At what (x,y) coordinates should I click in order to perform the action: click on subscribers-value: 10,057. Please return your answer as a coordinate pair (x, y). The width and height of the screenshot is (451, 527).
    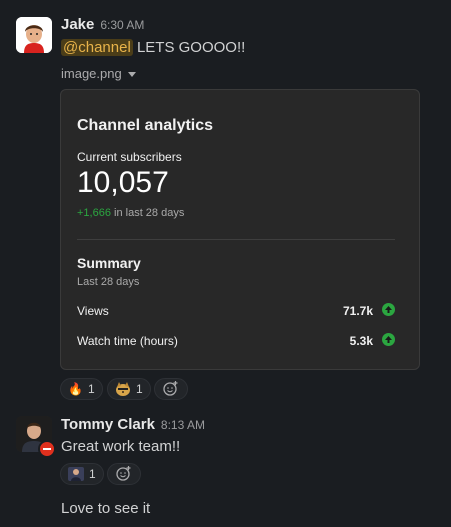
    Looking at the image, I should click on (123, 182).